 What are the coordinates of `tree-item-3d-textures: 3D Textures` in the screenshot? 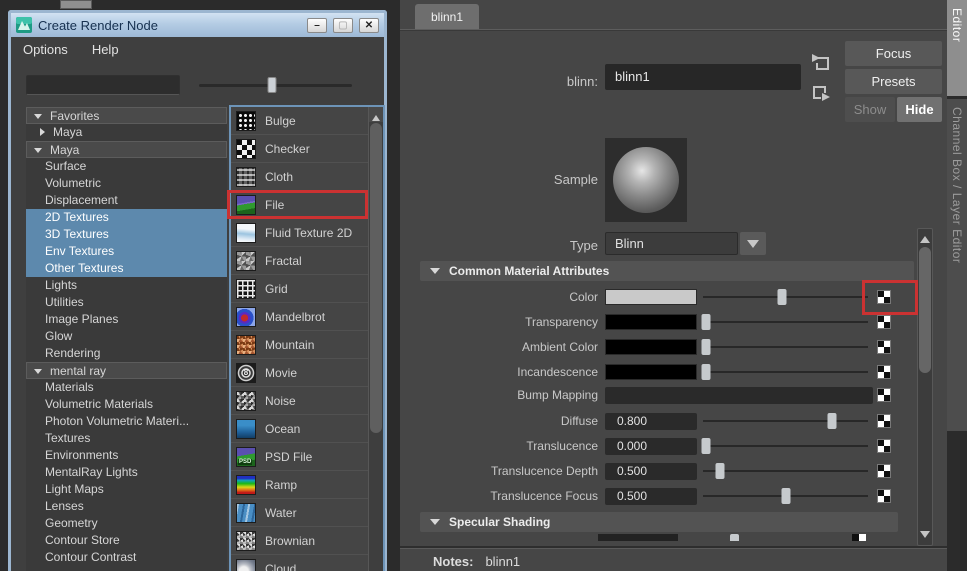 It's located at (126, 234).